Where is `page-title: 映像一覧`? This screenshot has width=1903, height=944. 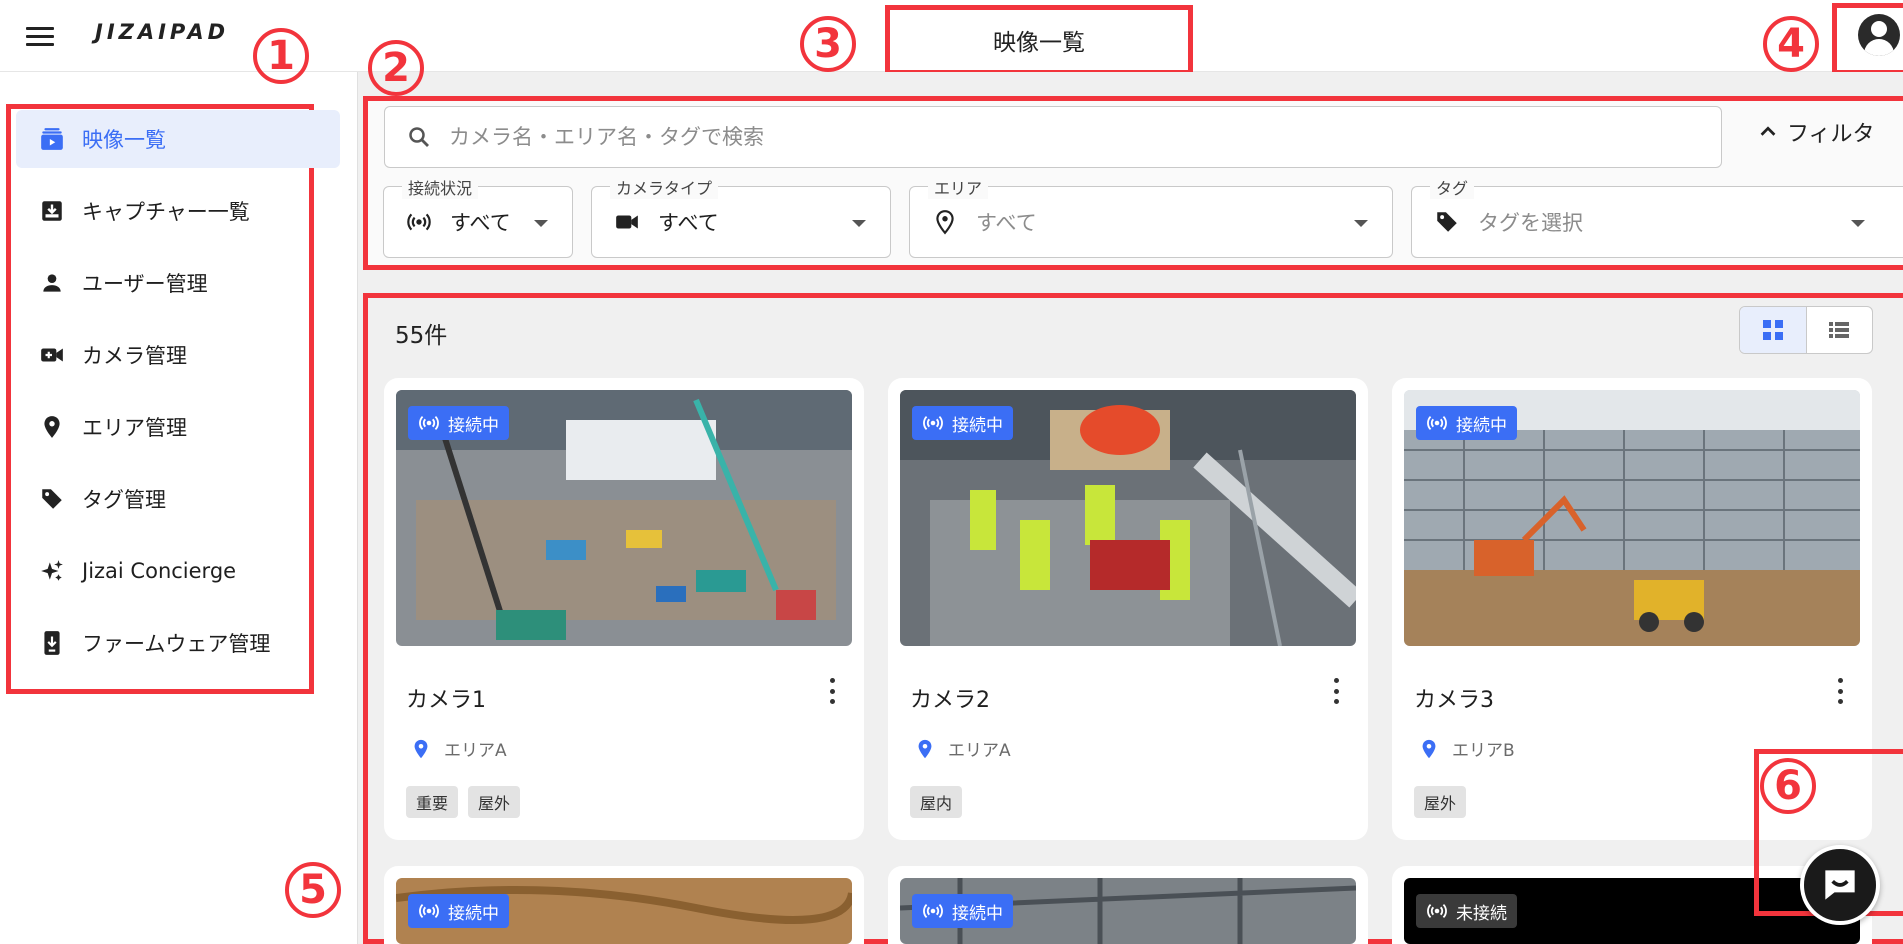
page-title: 映像一覧 is located at coordinates (1039, 40).